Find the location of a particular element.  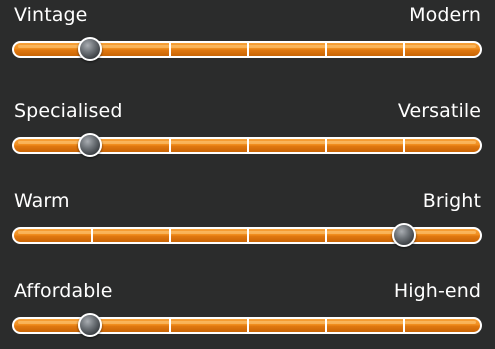

slider-right-label: Versatile is located at coordinates (439, 111).